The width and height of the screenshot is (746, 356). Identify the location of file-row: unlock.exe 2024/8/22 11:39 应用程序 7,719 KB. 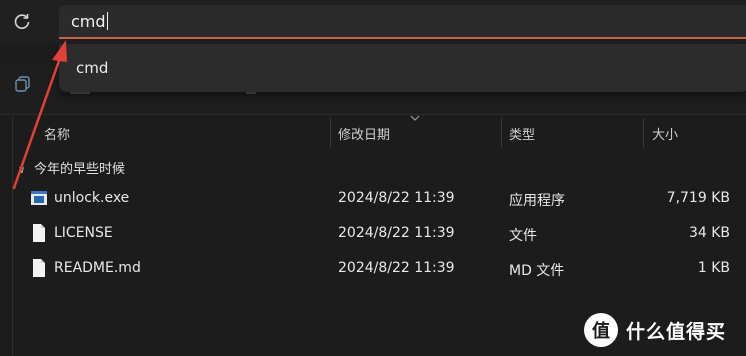
(388, 198).